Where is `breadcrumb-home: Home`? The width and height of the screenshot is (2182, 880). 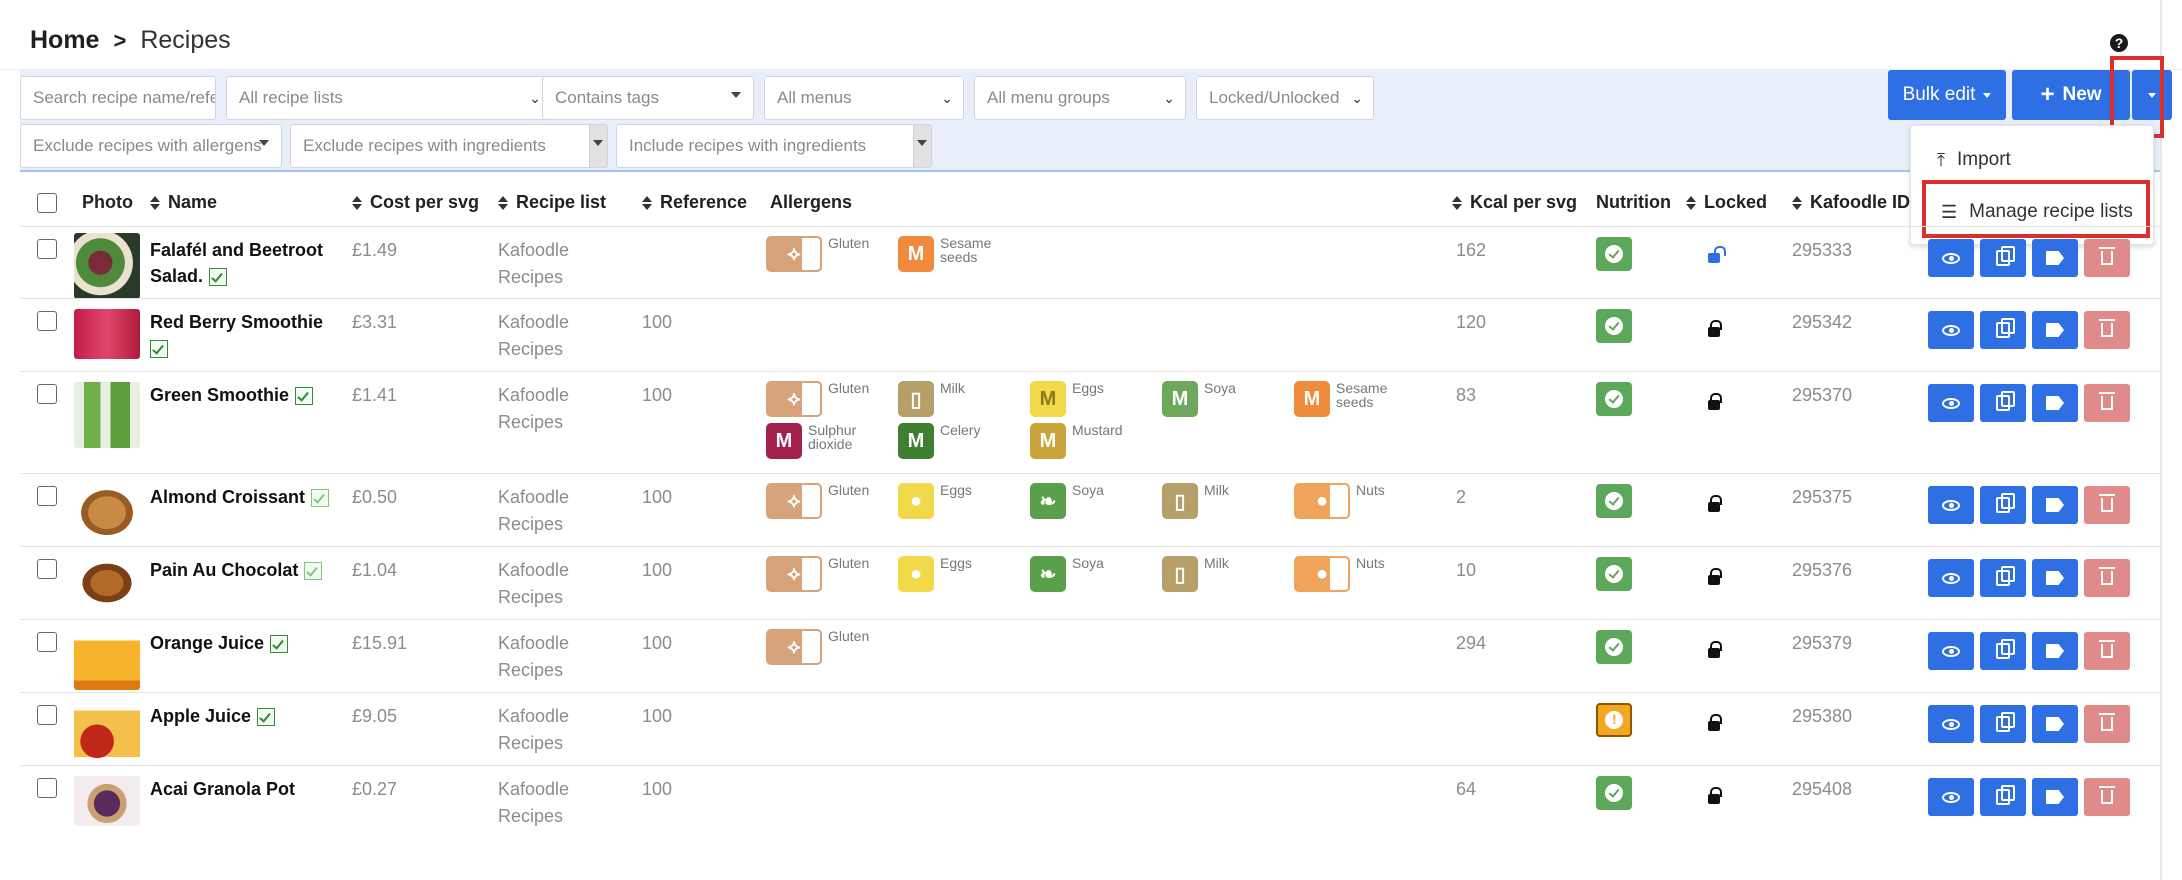
breadcrumb-home: Home is located at coordinates (64, 40).